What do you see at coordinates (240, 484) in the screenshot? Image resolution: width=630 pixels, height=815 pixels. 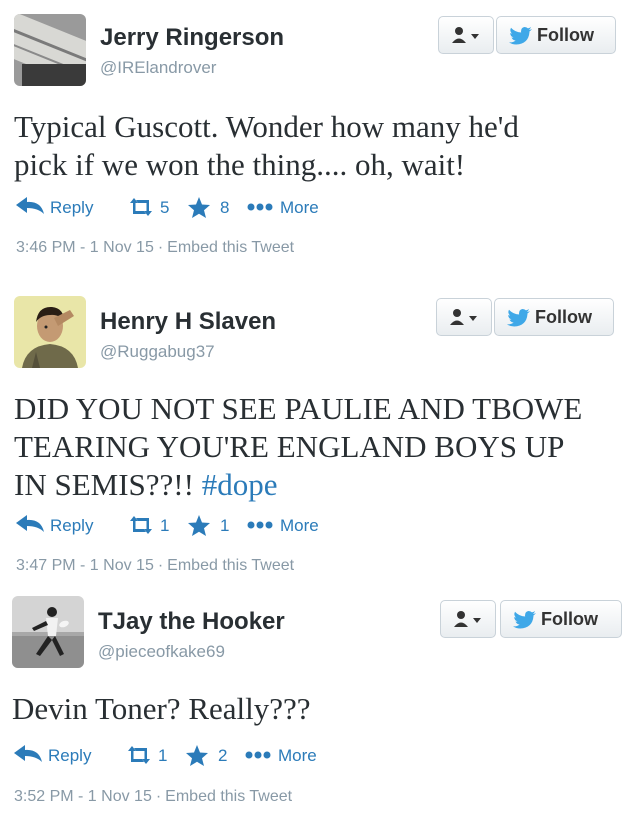 I see `hashtag-link: #dope` at bounding box center [240, 484].